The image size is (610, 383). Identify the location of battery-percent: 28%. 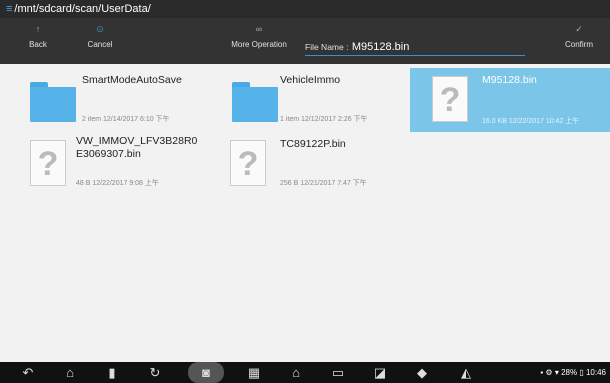
(569, 372).